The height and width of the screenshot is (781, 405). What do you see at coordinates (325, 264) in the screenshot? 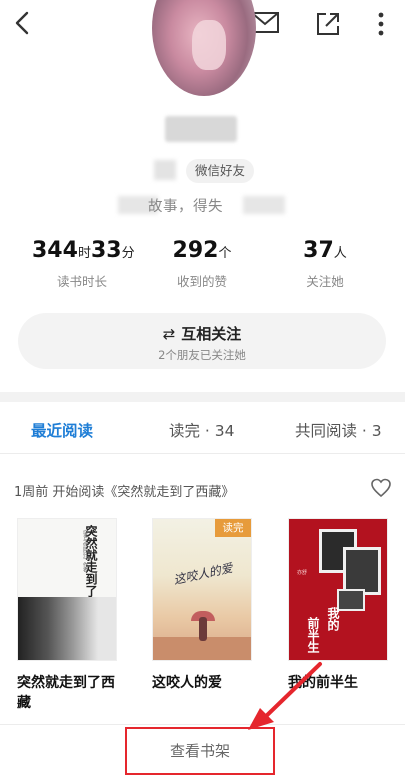
I see `stat-followers: 37人 关注她` at bounding box center [325, 264].